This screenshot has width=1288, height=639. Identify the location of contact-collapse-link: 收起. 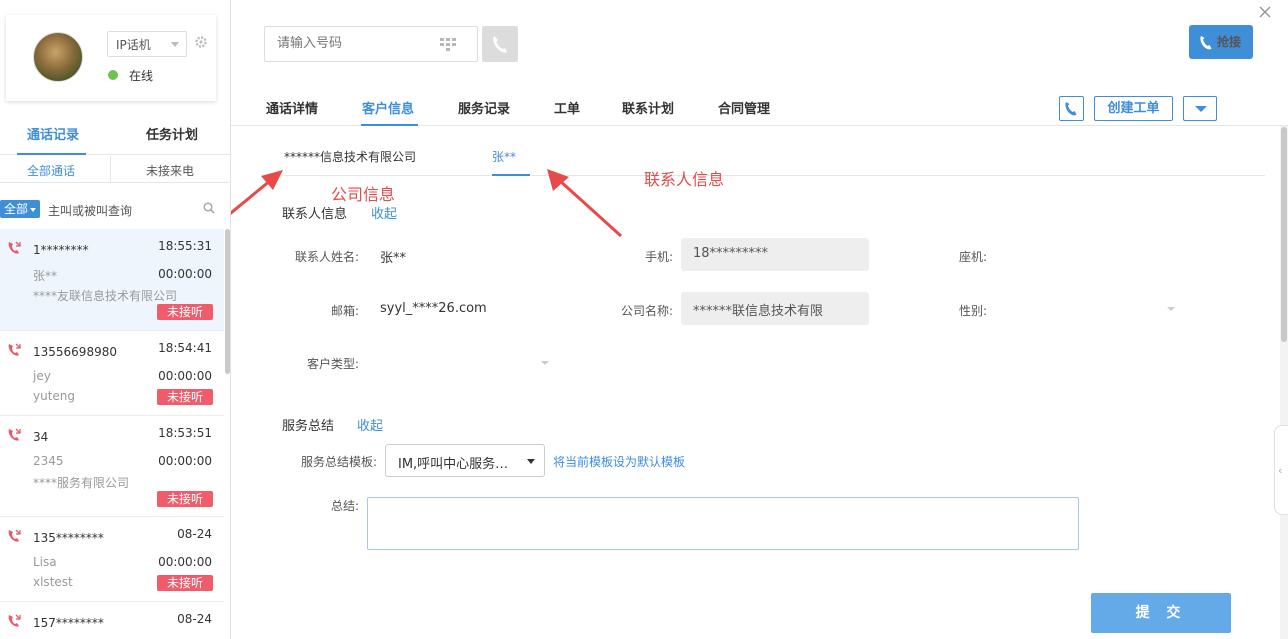
(384, 212).